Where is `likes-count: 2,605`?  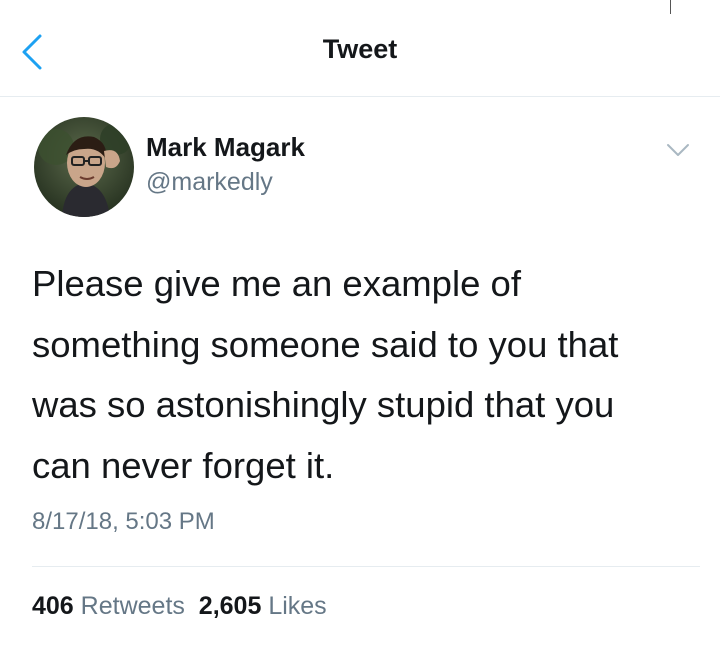
likes-count: 2,605 is located at coordinates (230, 606).